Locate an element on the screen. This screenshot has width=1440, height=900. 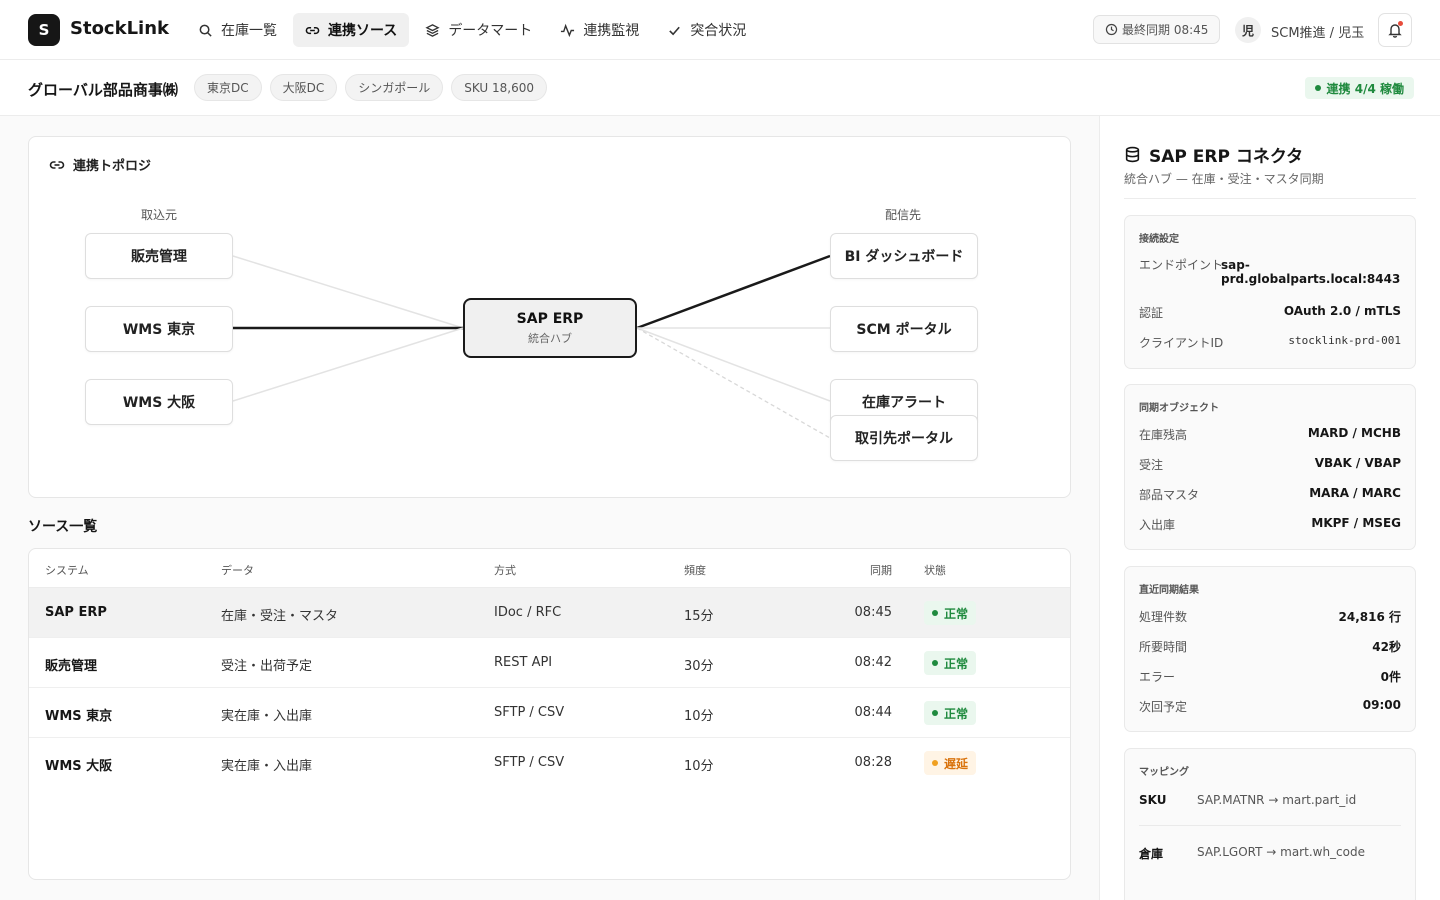
kv-value: 09:00 is located at coordinates (1381, 705).